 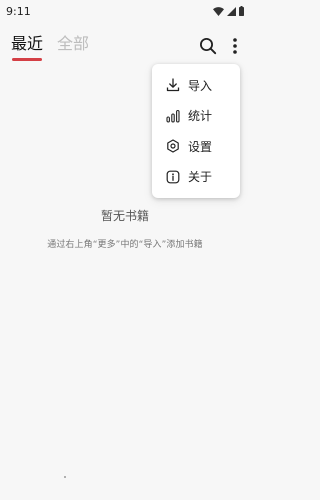 What do you see at coordinates (231, 11) in the screenshot?
I see `signal-icon` at bounding box center [231, 11].